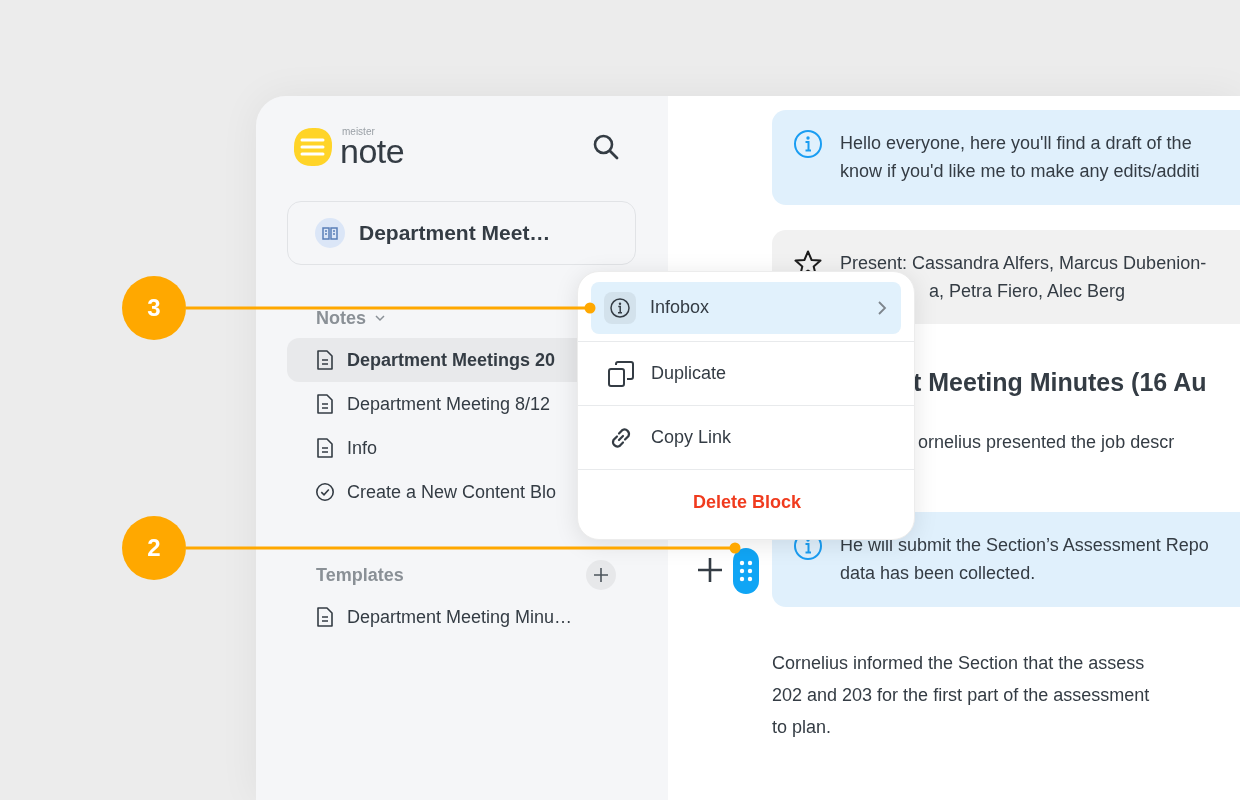 The height and width of the screenshot is (800, 1240). What do you see at coordinates (601, 575) in the screenshot?
I see `add-icon` at bounding box center [601, 575].